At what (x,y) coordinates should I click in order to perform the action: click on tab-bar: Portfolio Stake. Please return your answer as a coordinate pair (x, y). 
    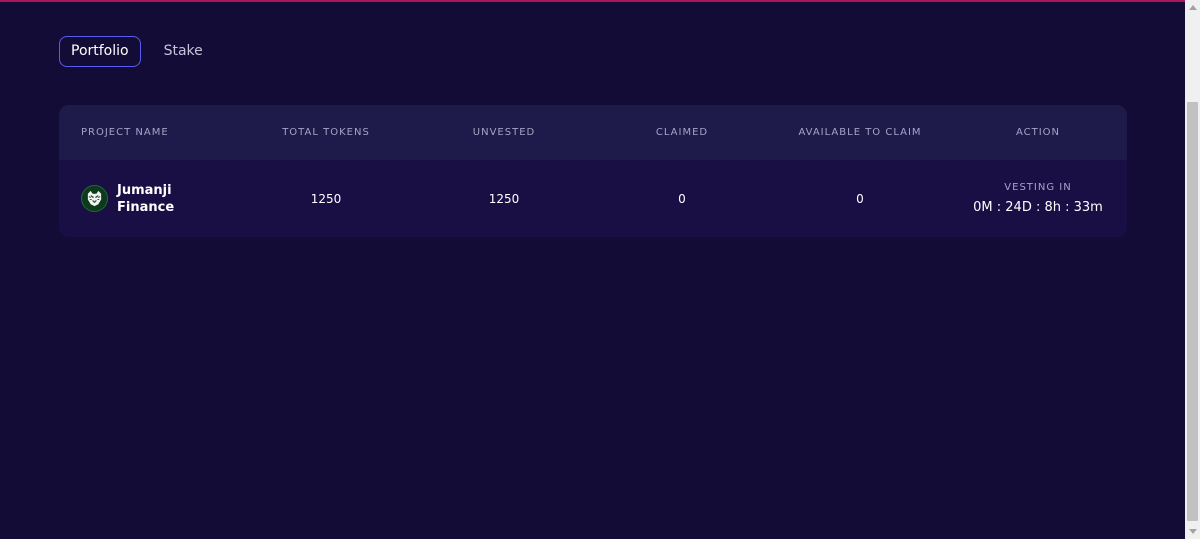
    Looking at the image, I should click on (136, 51).